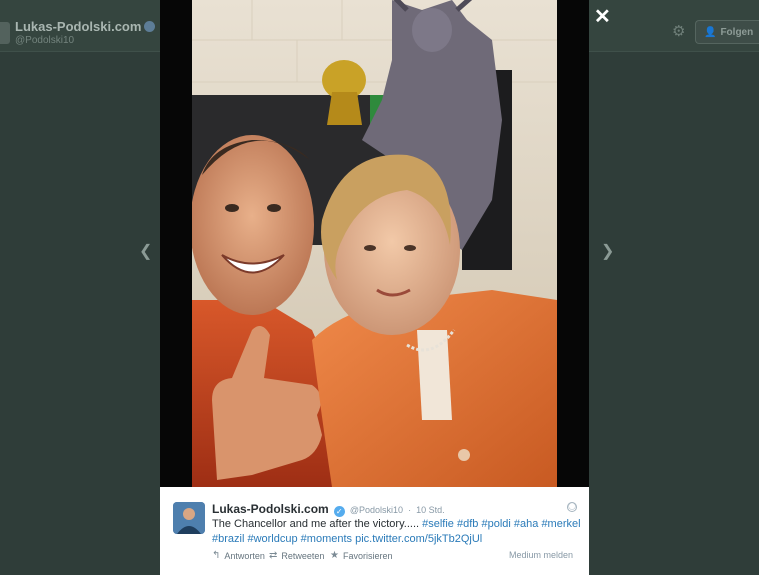 This screenshot has width=759, height=575. I want to click on hashtag-link: #dfb, so click(467, 524).